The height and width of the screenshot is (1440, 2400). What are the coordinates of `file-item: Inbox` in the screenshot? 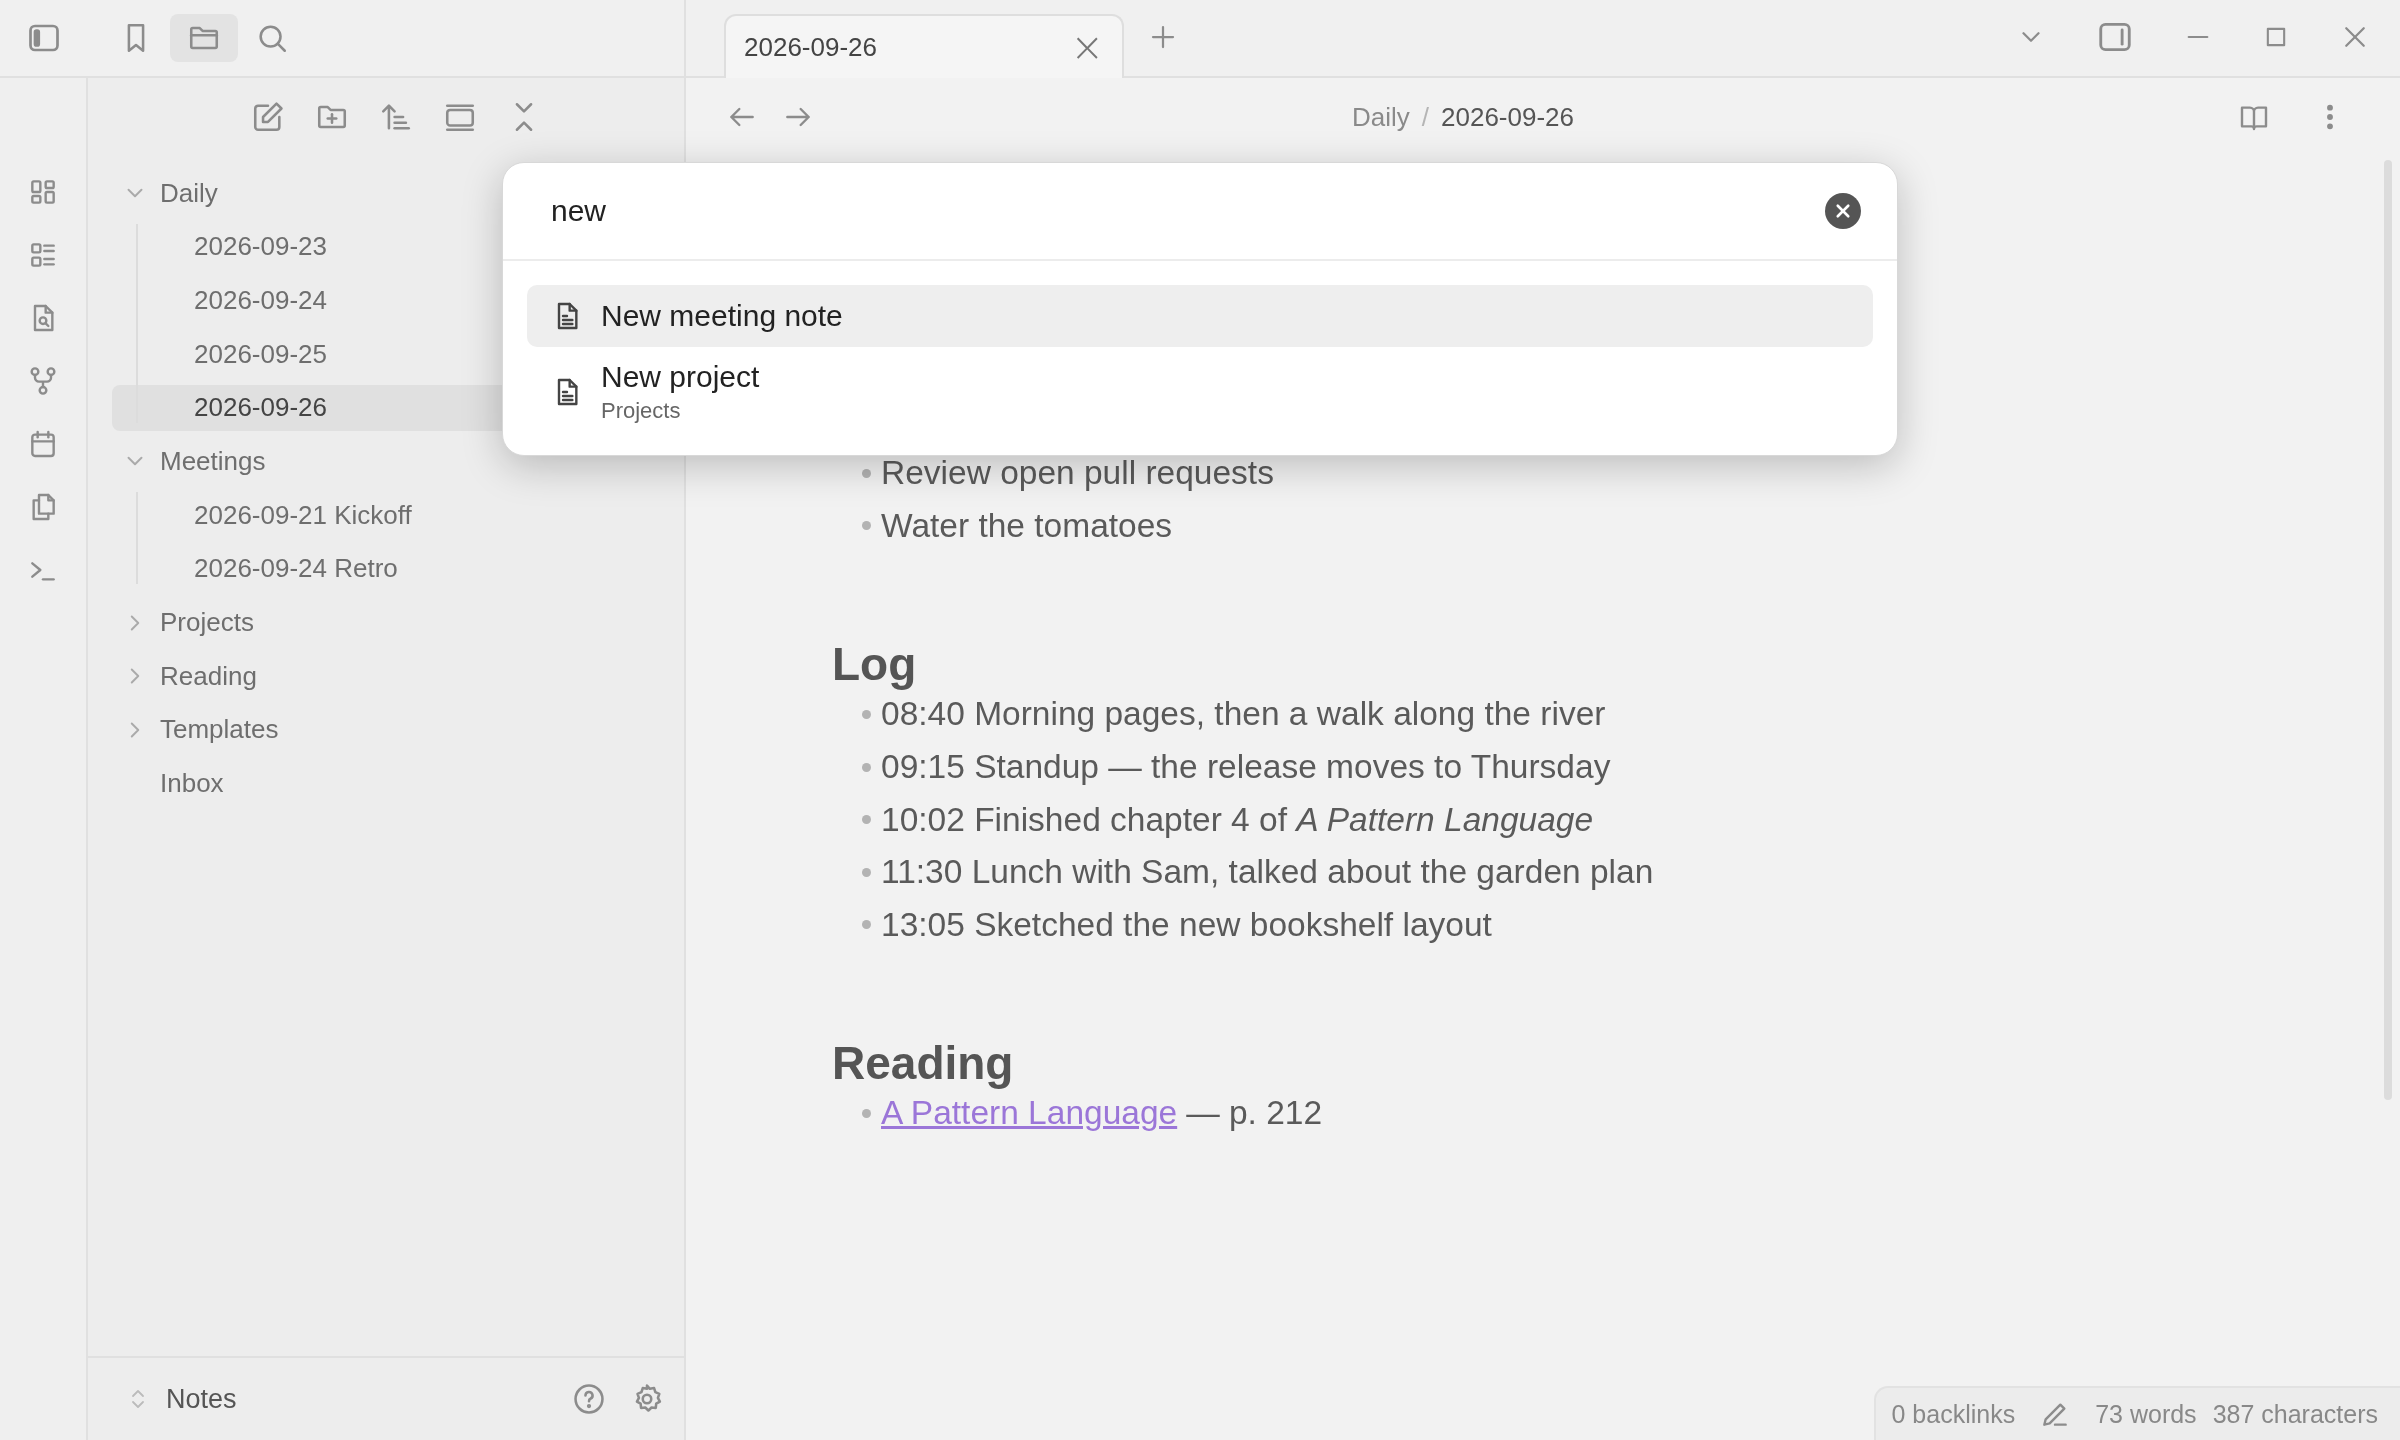 It's located at (398, 783).